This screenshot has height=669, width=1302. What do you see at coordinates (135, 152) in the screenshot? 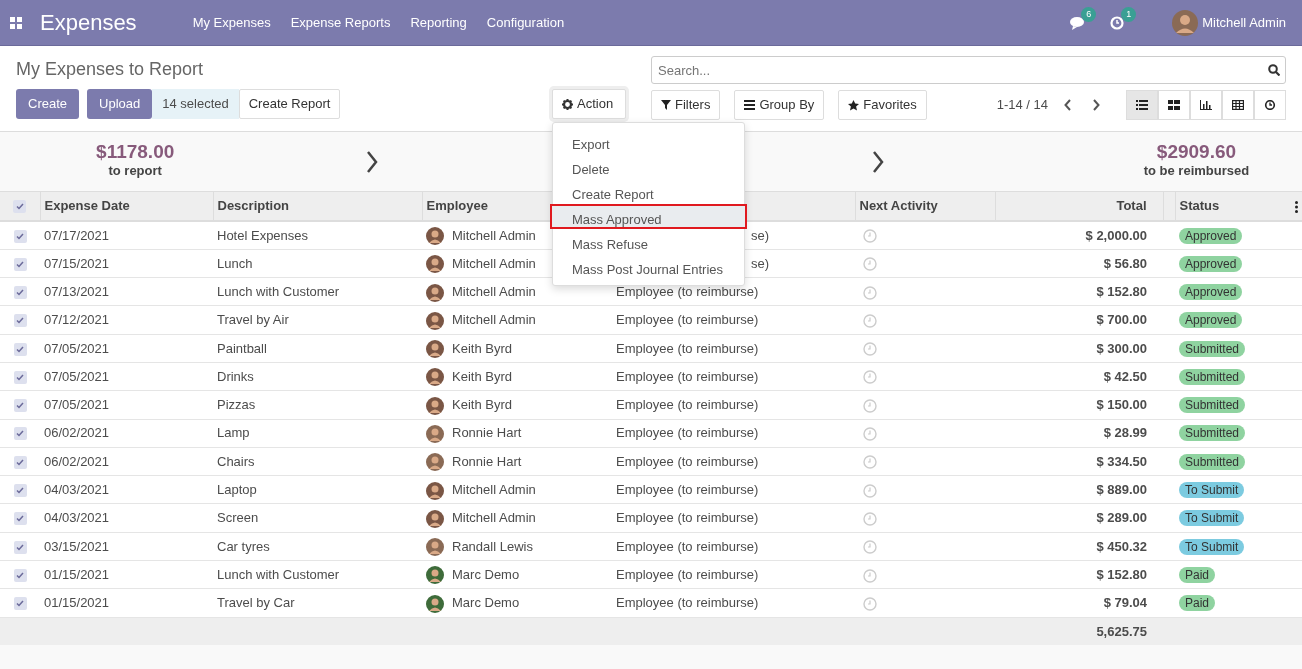
I see `summary-amount: $1178.00` at bounding box center [135, 152].